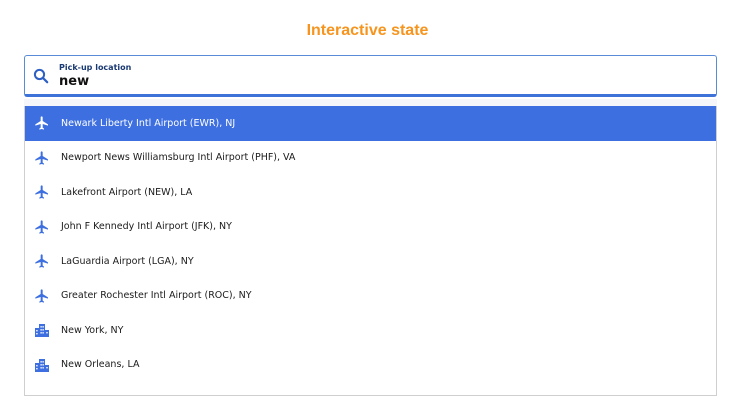 The height and width of the screenshot is (410, 735). What do you see at coordinates (127, 192) in the screenshot?
I see `suggestion-label: Lakefront Airport (NEW), LA` at bounding box center [127, 192].